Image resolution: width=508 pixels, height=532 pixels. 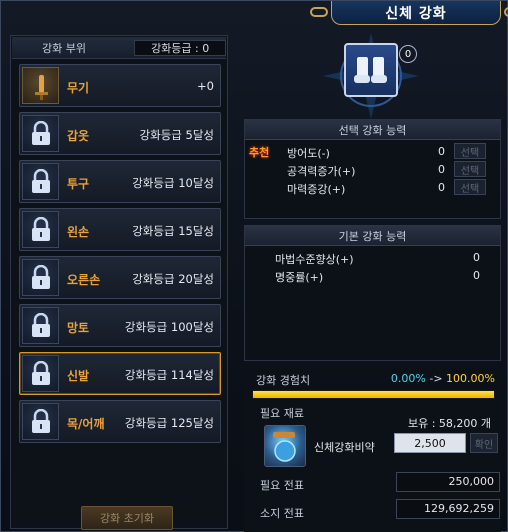 I want to click on item-count-badge: 0, so click(x=408, y=54).